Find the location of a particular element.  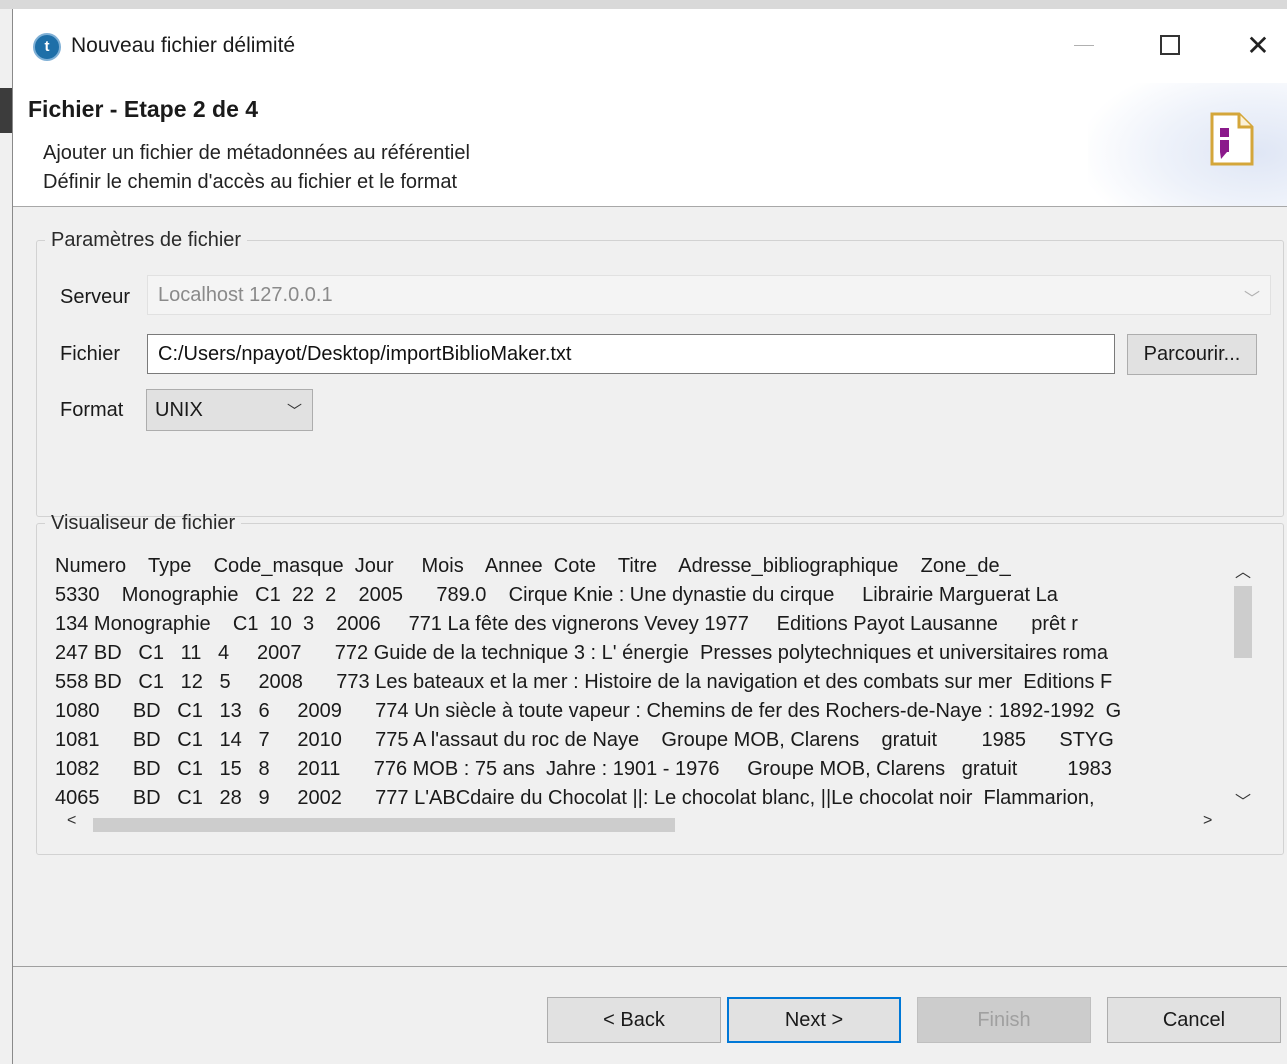

format-select: UNIX ﹀ is located at coordinates (229, 410).